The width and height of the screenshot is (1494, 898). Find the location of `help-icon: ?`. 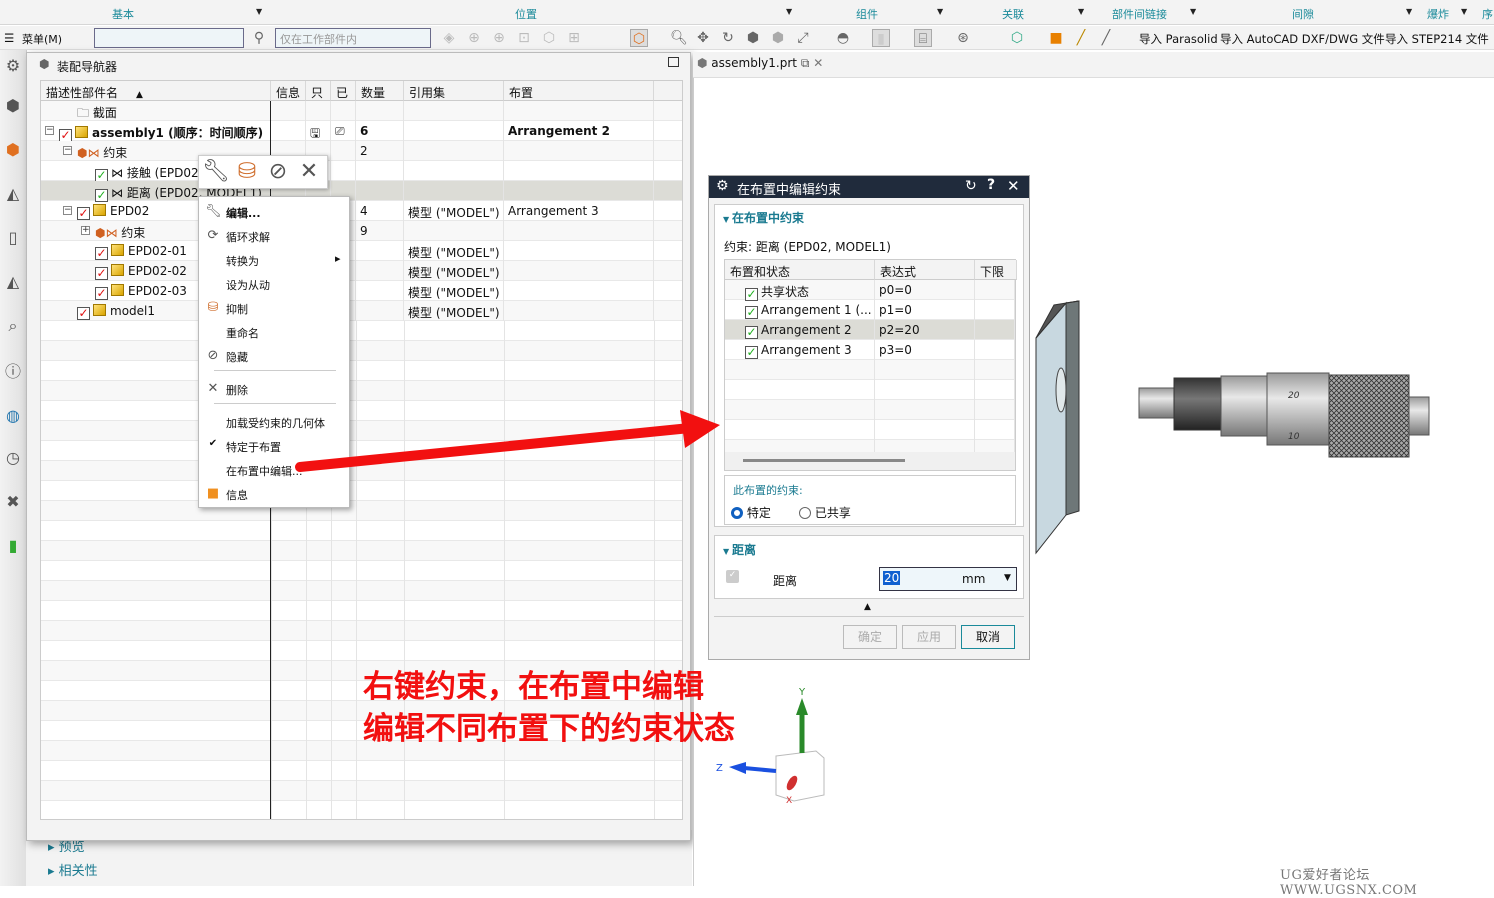

help-icon: ? is located at coordinates (991, 185).